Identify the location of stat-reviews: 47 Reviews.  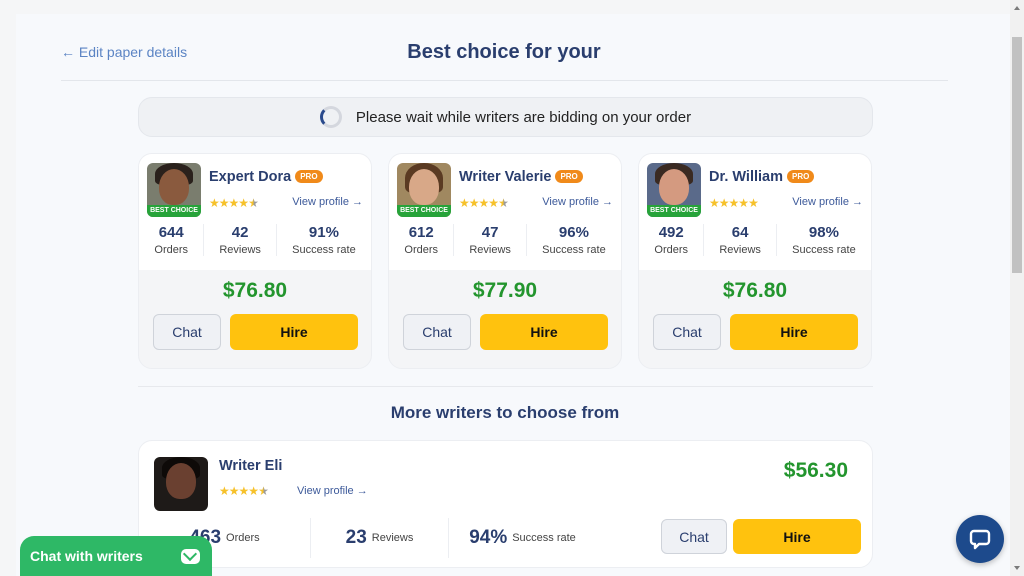
(489, 240).